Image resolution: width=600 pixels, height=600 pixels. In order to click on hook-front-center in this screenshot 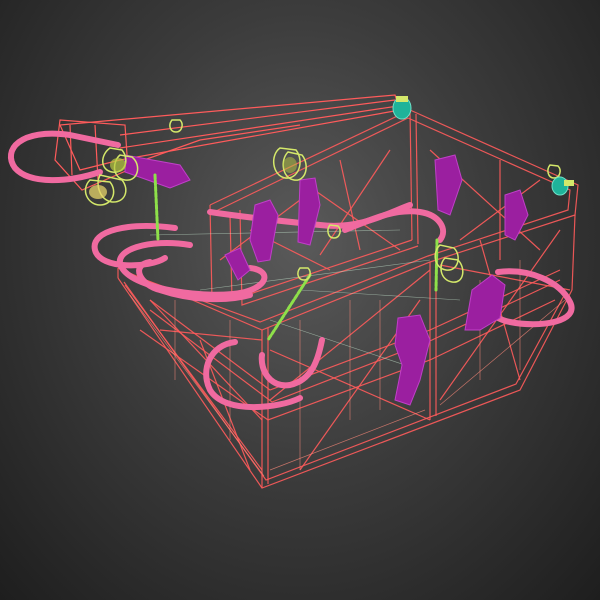, I will do `click(291, 363)`.